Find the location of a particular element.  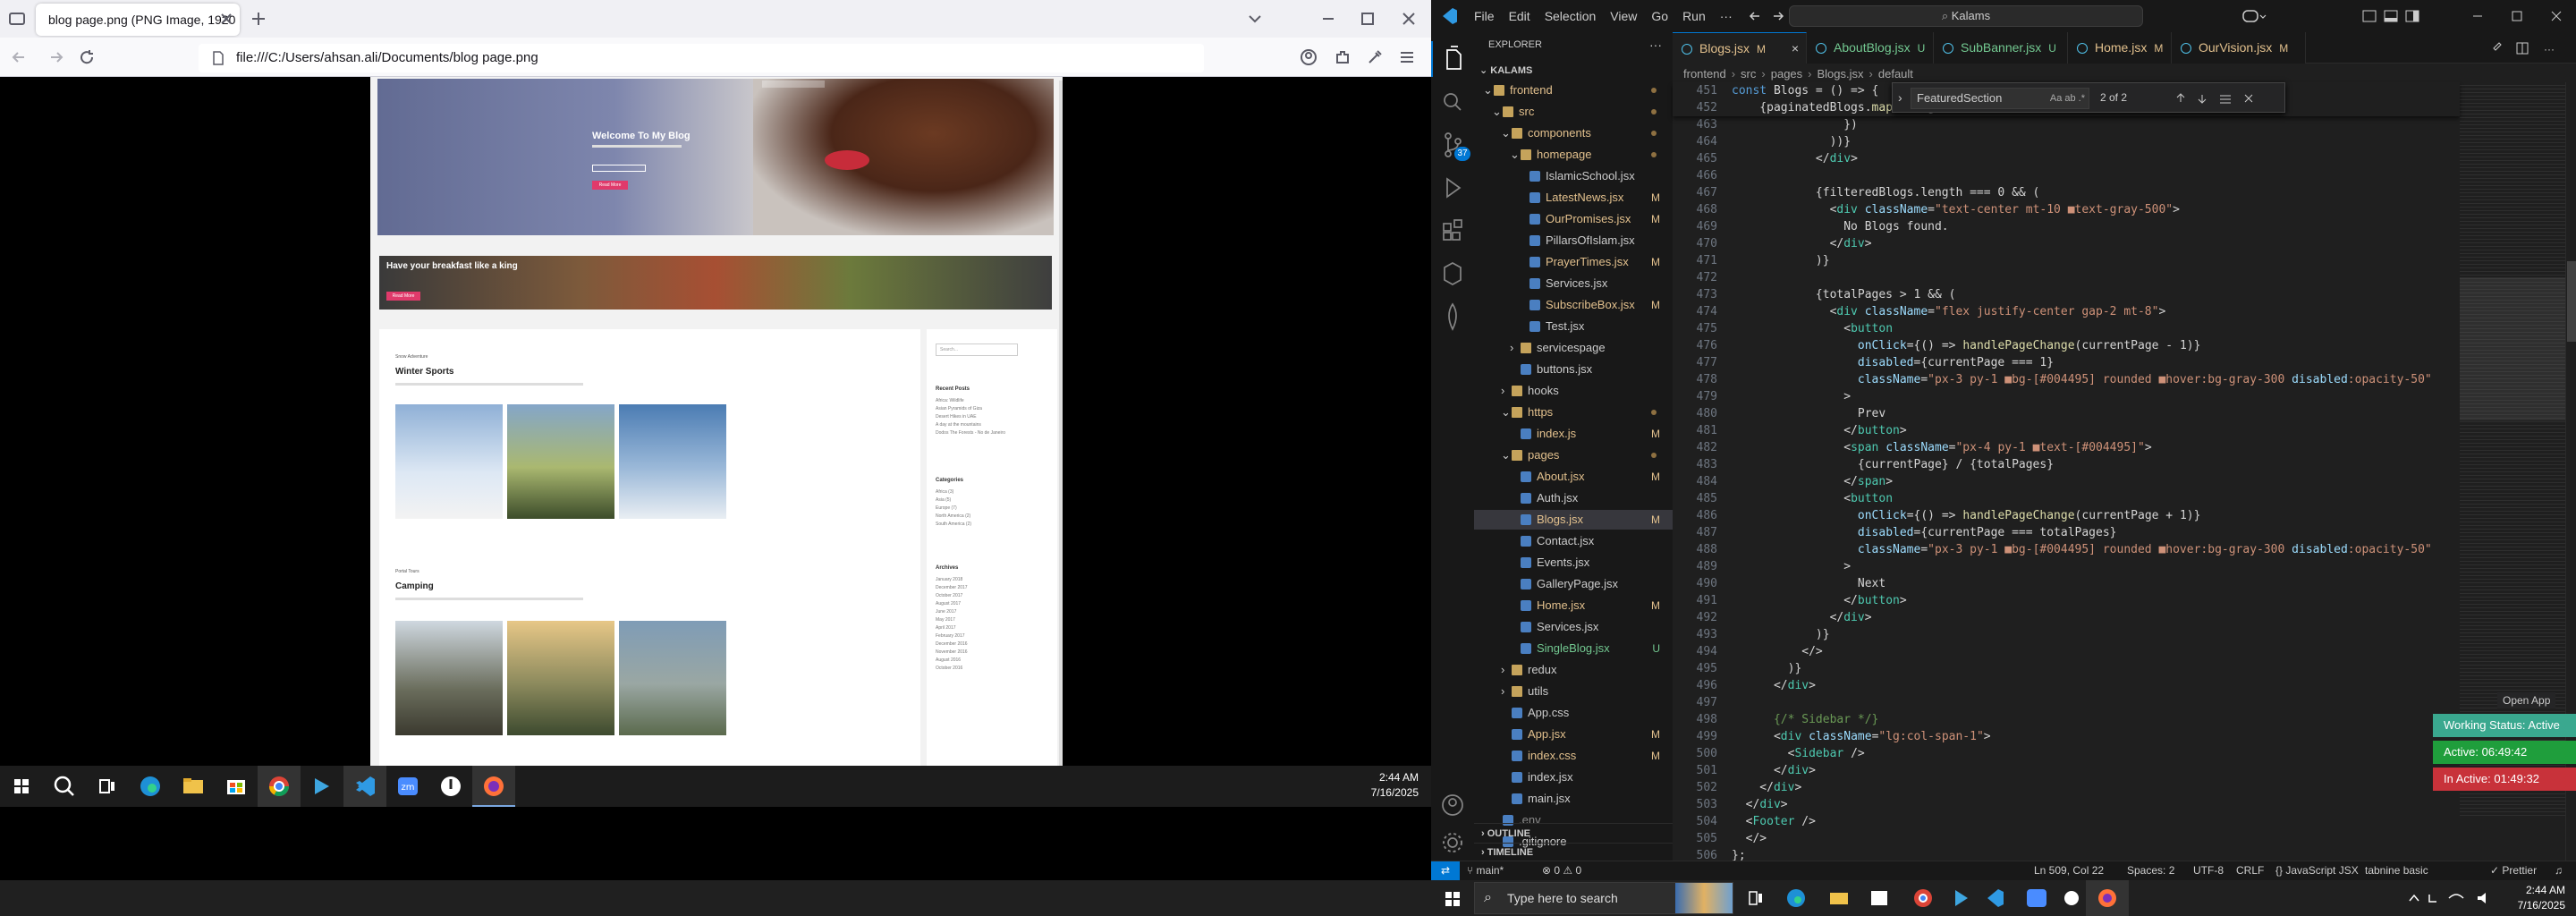

zoom-icon: zm is located at coordinates (407, 786).